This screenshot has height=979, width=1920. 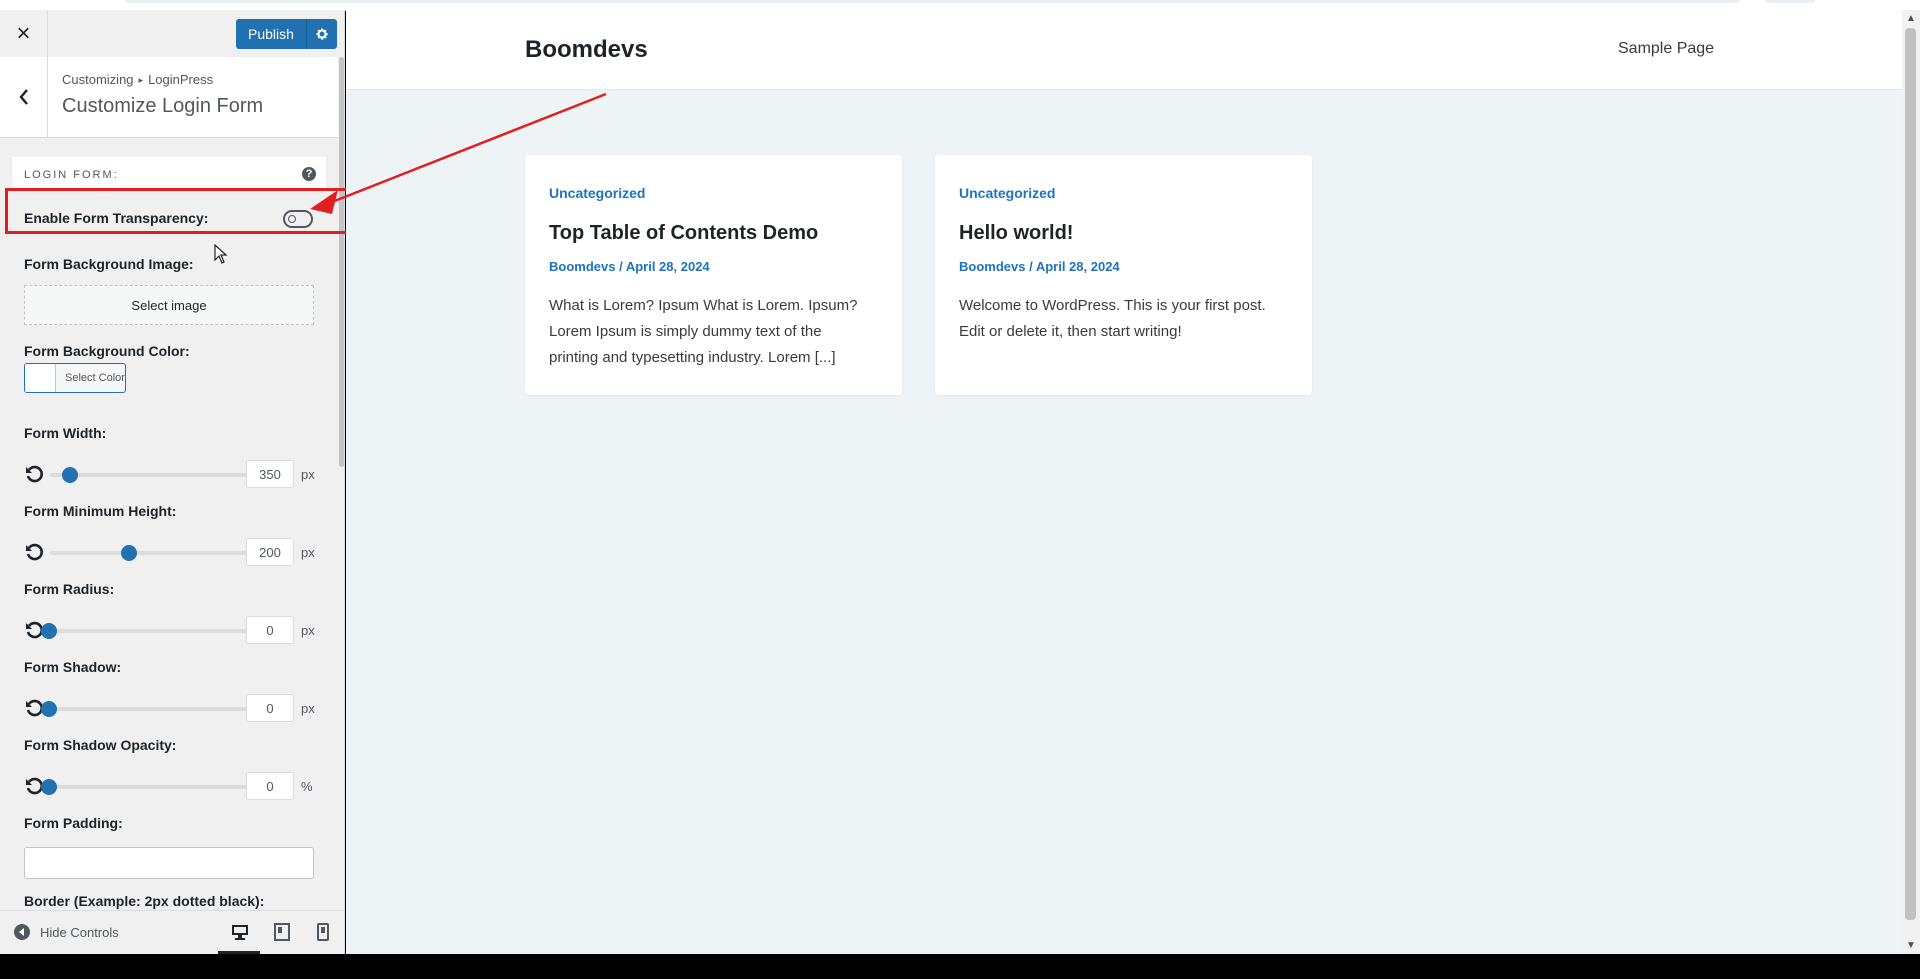 What do you see at coordinates (172, 34) in the screenshot?
I see `panel-header: × Publish` at bounding box center [172, 34].